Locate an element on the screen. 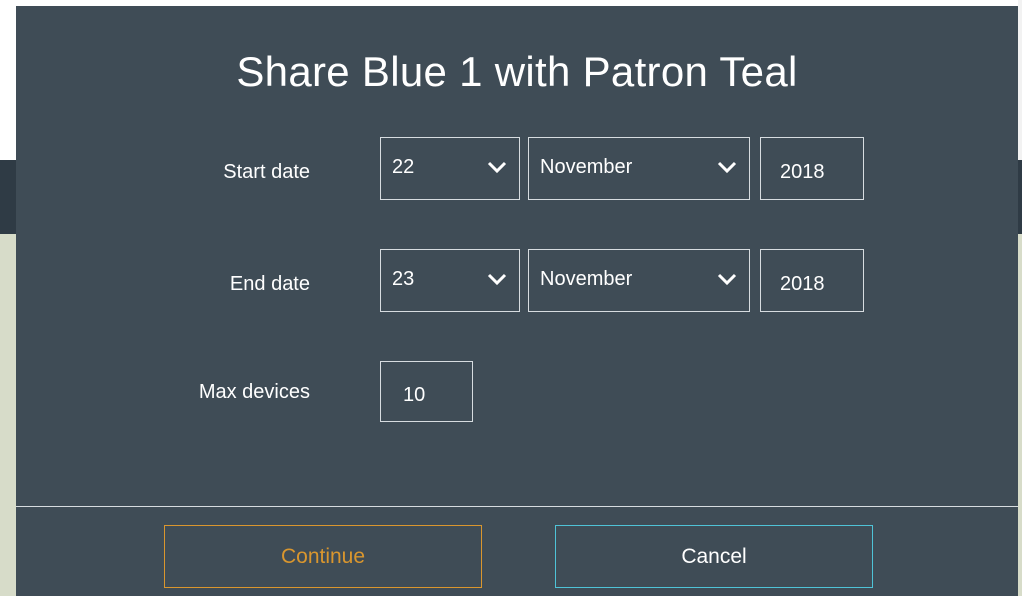 This screenshot has width=1022, height=596. max-devices-input: 10 is located at coordinates (426, 391).